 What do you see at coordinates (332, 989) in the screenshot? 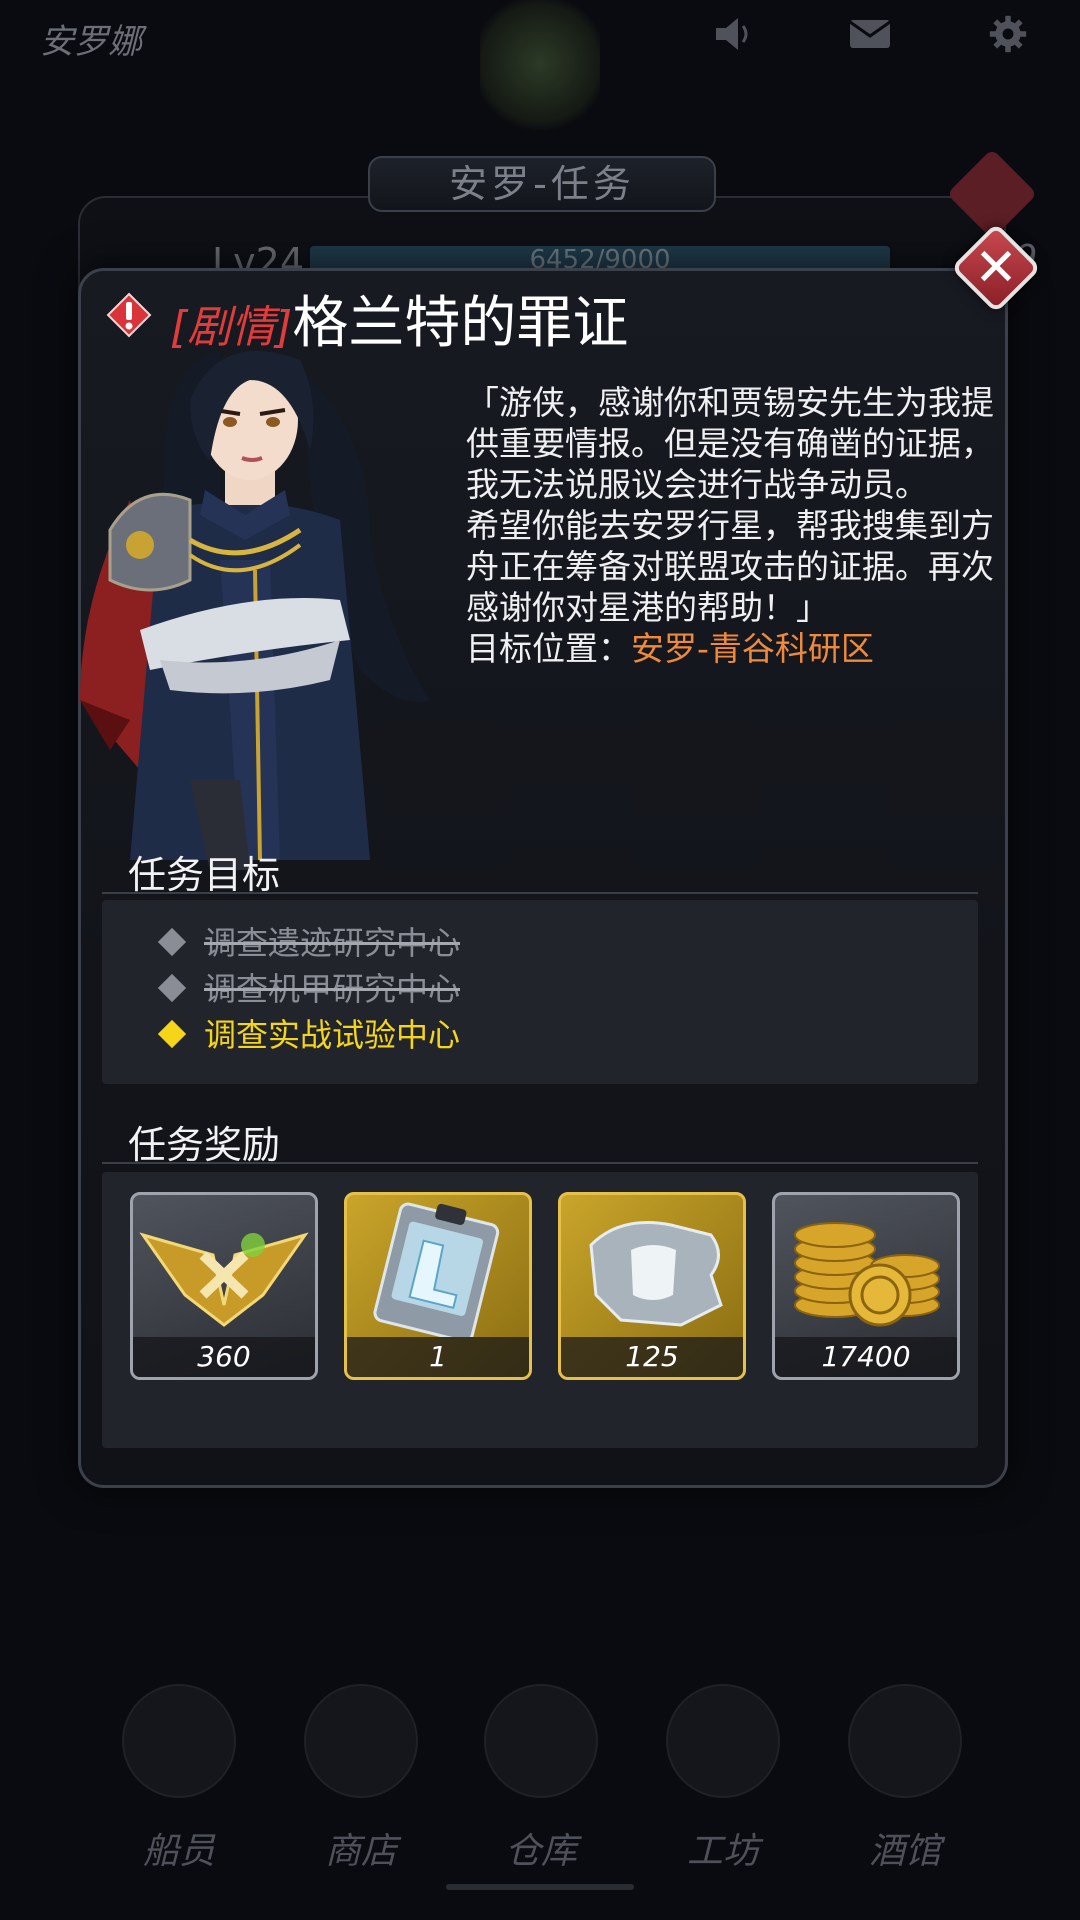
I see `objective-text: 调查机甲研究中心` at bounding box center [332, 989].